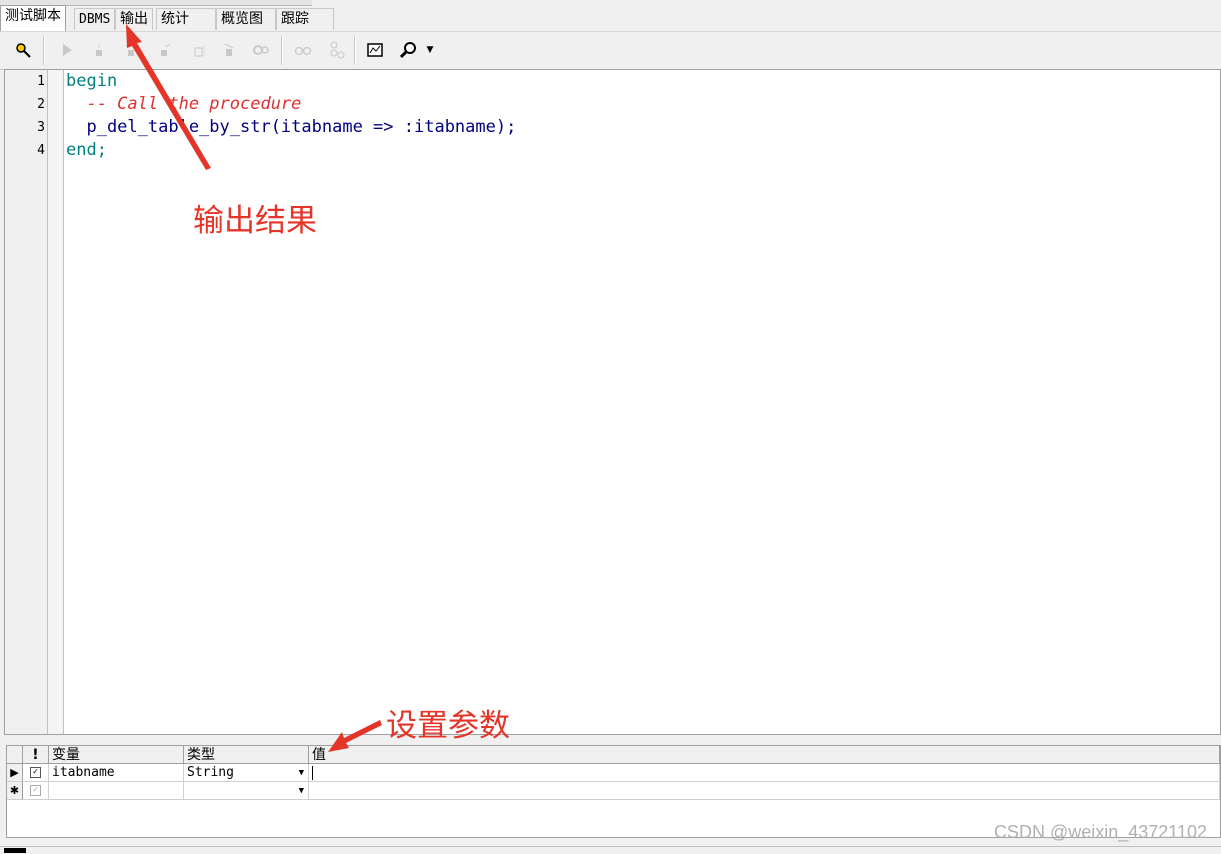  Describe the element at coordinates (255, 221) in the screenshot. I see `output-result-annotation: 输出结果` at that location.